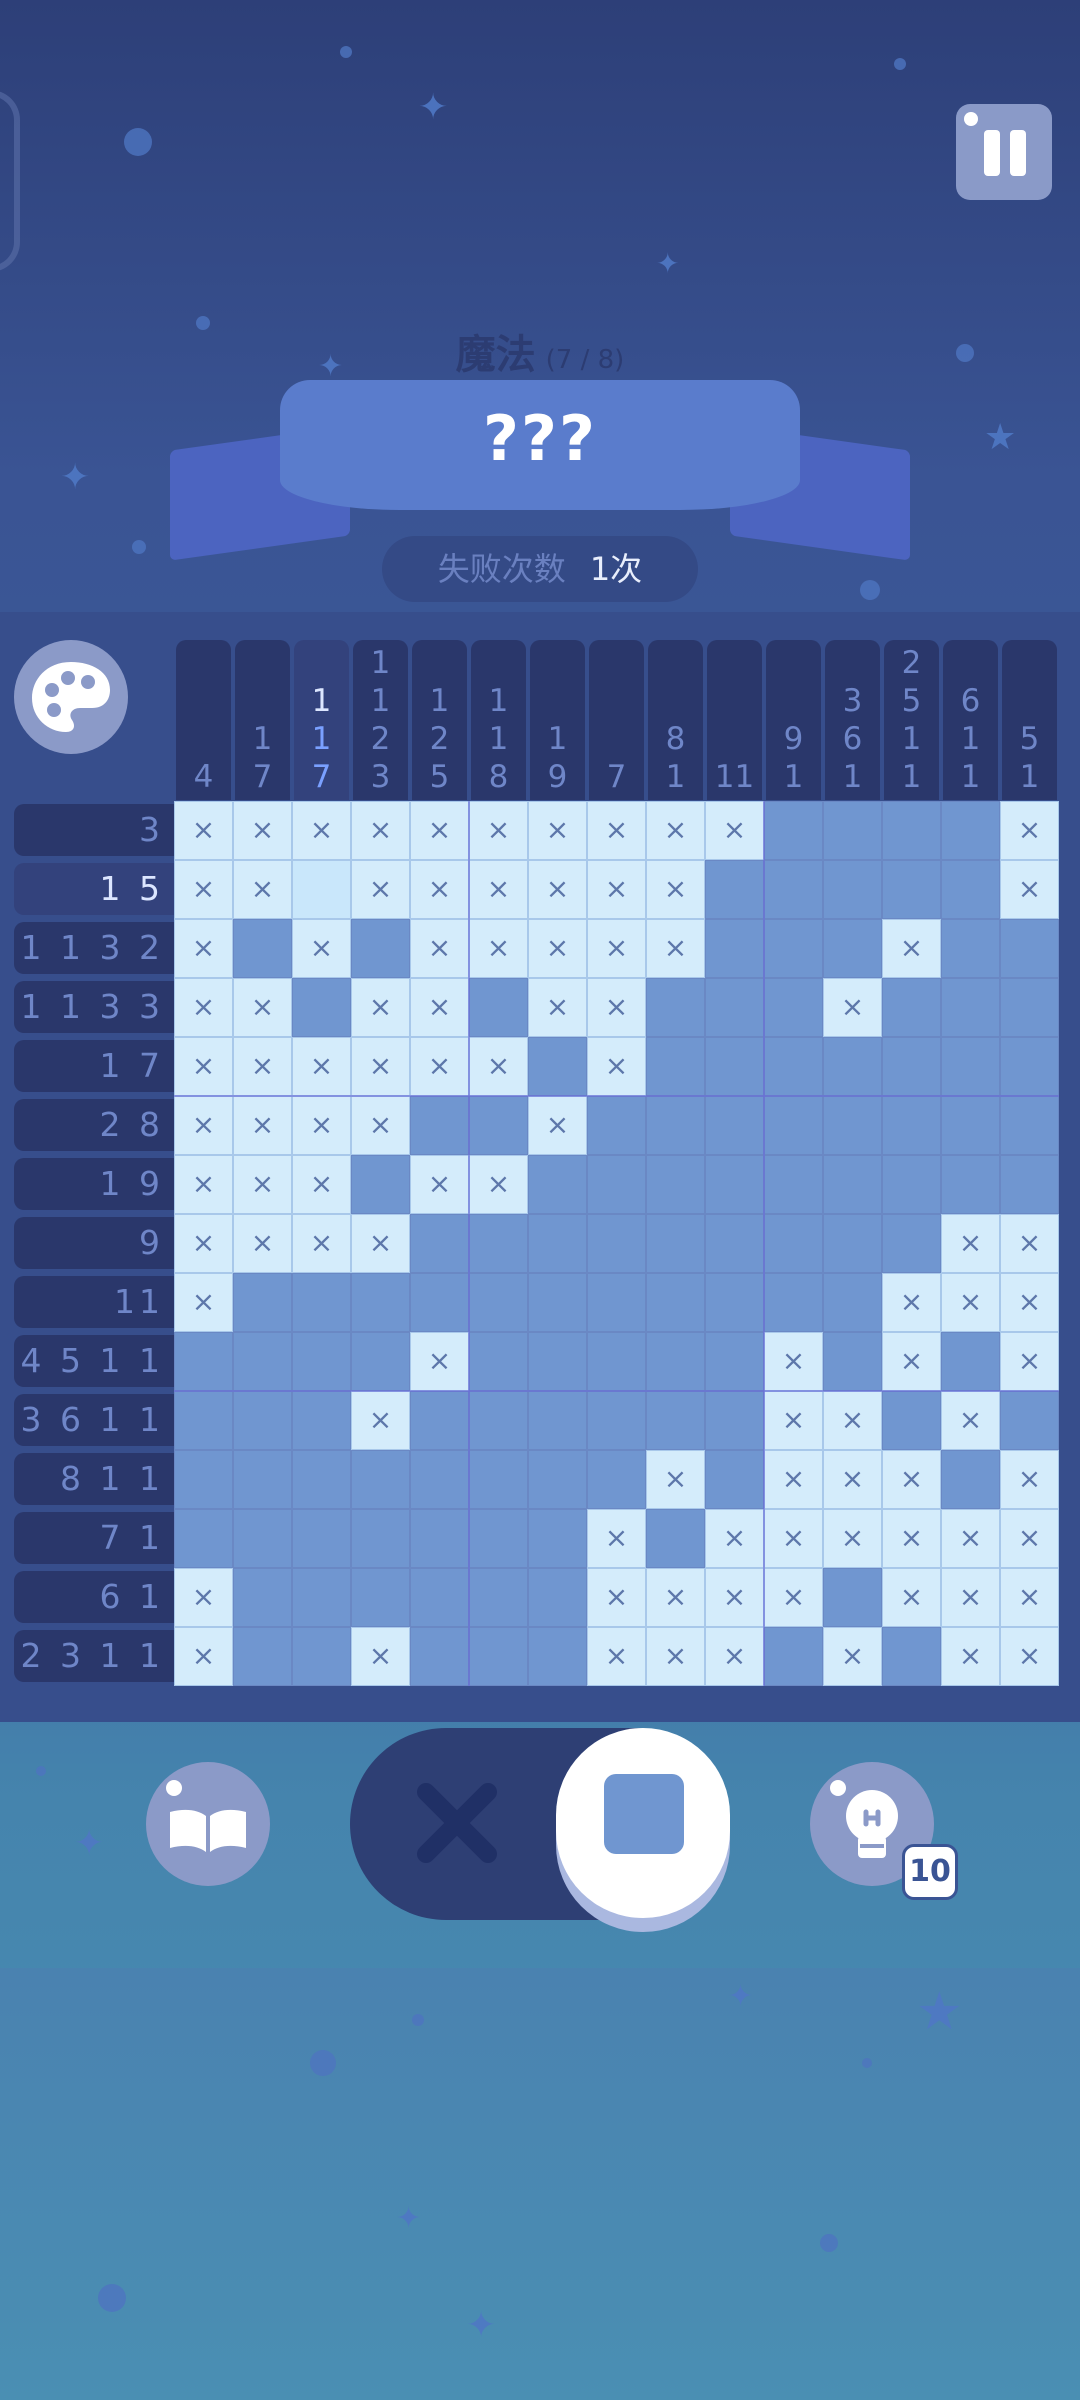 This screenshot has height=2400, width=1080. Describe the element at coordinates (208, 1824) in the screenshot. I see `guide-button` at that location.